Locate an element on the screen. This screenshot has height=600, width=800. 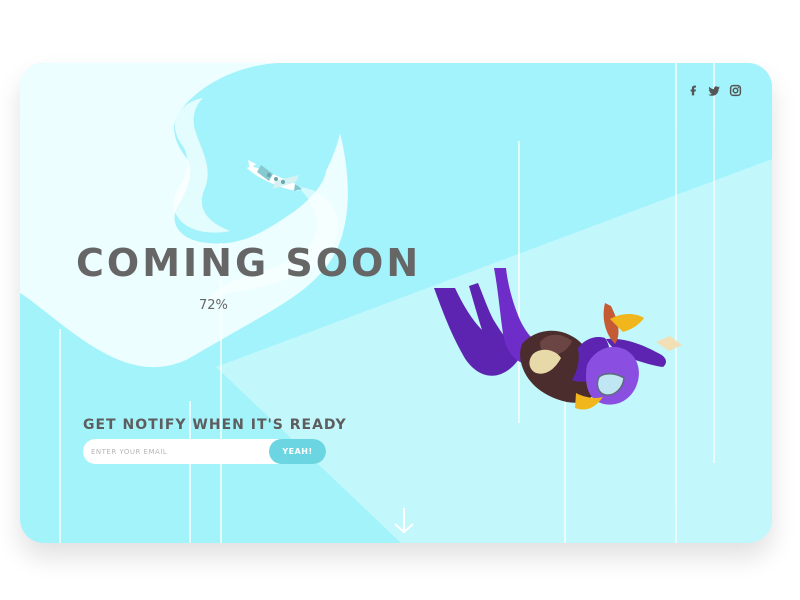
social-links is located at coordinates (714, 90).